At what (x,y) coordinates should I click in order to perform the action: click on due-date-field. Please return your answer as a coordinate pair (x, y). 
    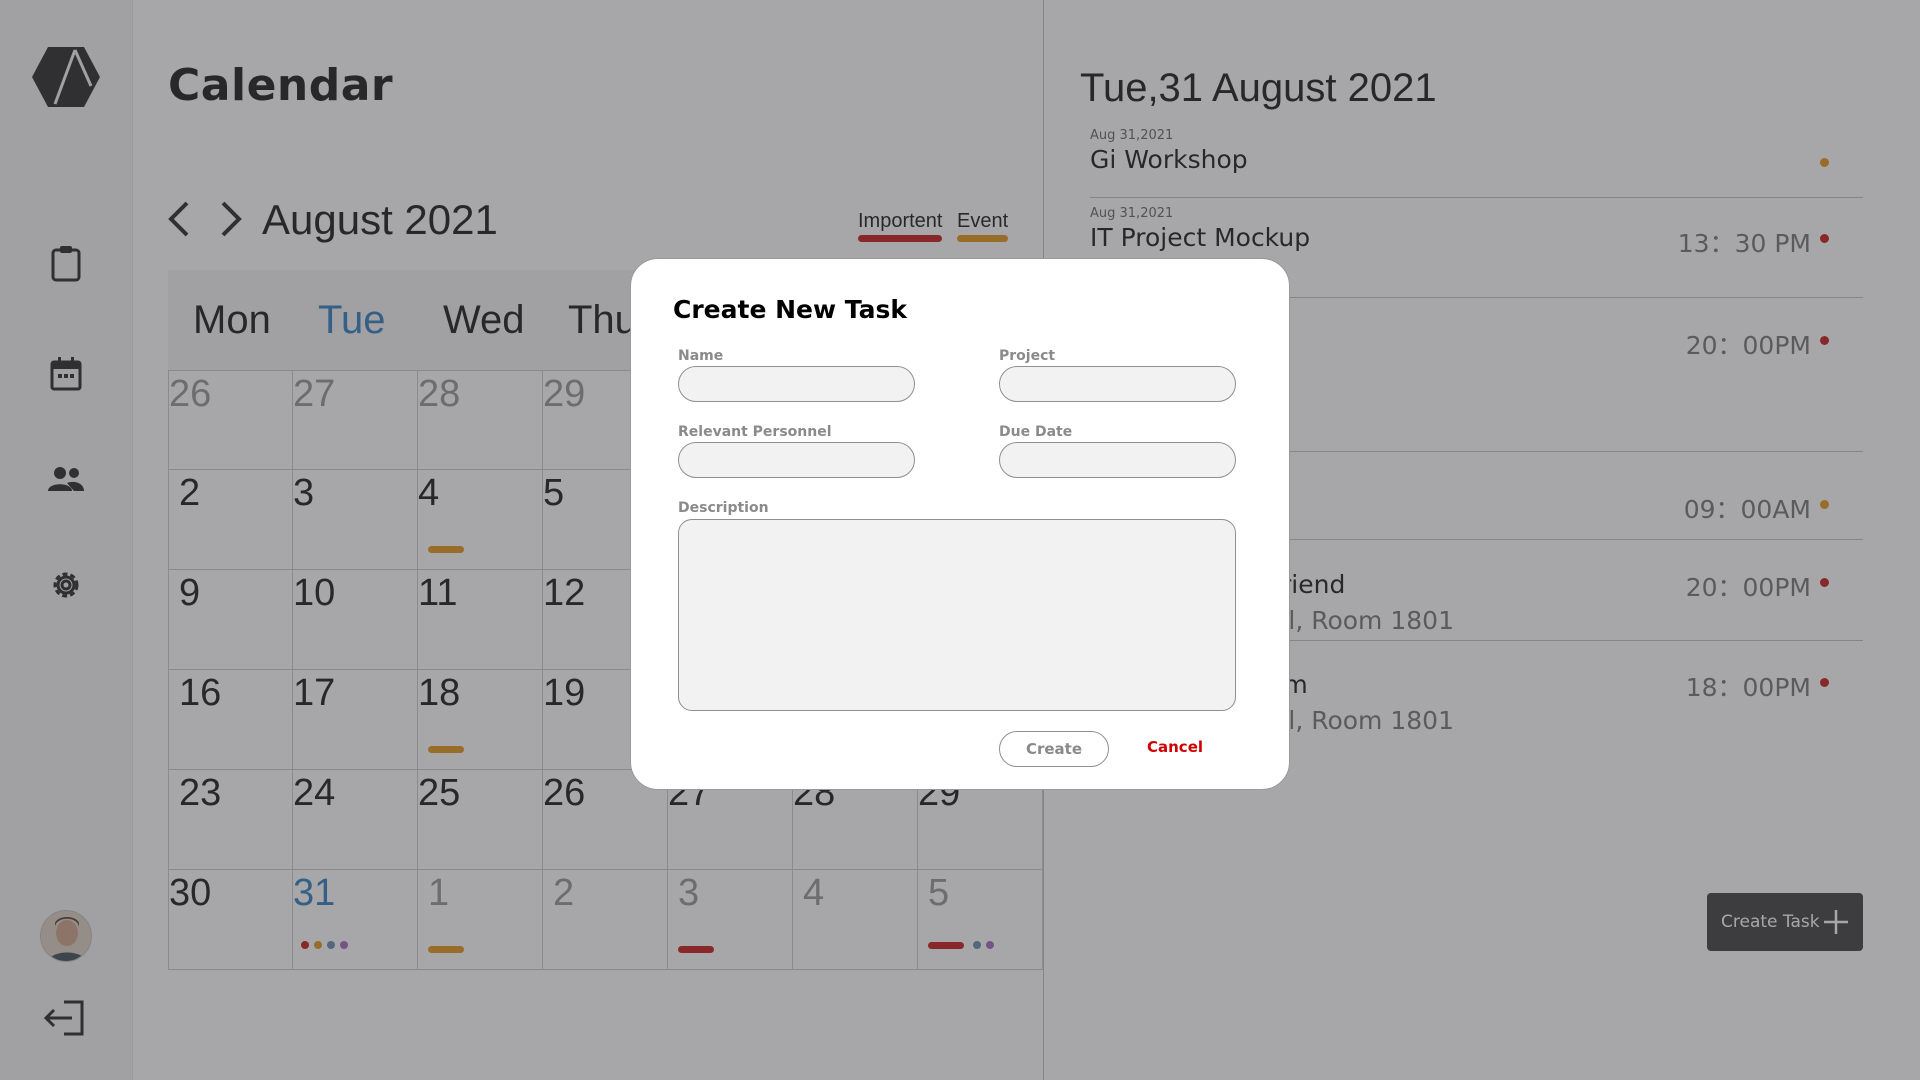
    Looking at the image, I should click on (1117, 460).